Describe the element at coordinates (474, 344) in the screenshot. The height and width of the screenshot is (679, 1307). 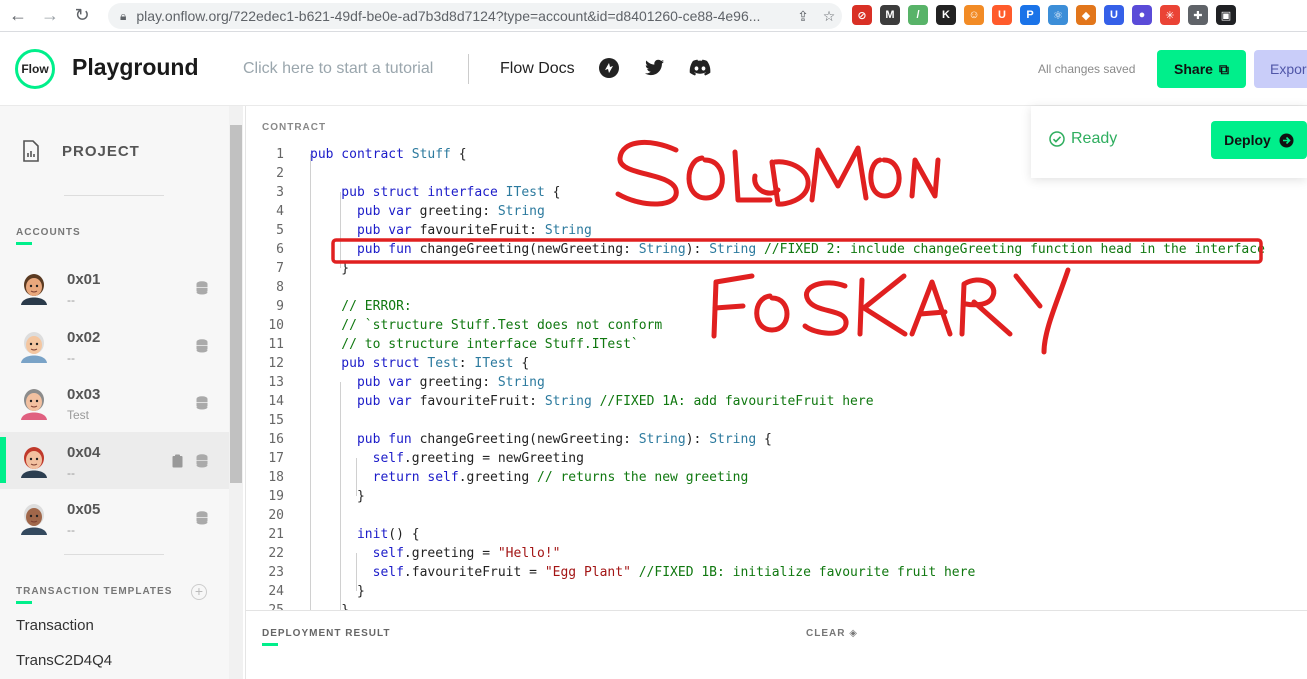
I see `code-text: // to structure interface Stuff.ITest`` at that location.